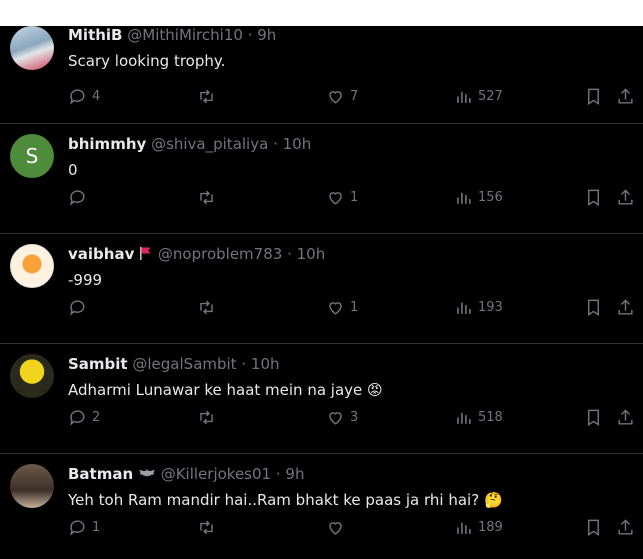 This screenshot has height=559, width=643. I want to click on display-name: bhimmhy, so click(107, 144).